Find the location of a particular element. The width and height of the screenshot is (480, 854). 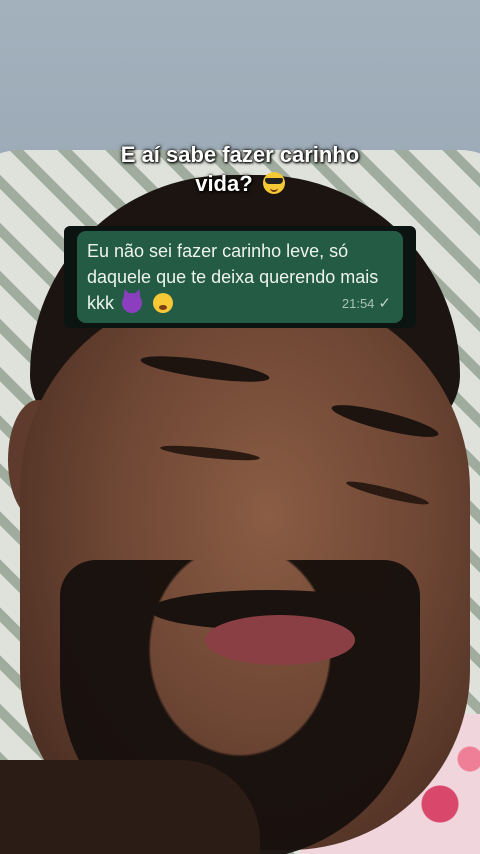

message-time: 21:54 is located at coordinates (358, 303).